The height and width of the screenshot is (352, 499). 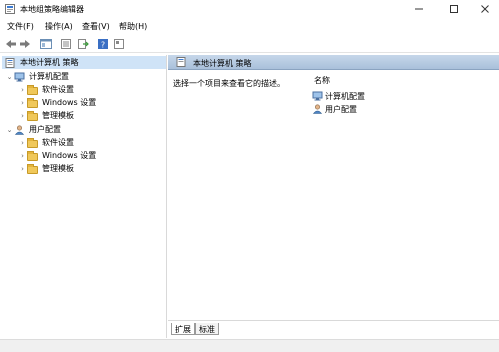 I want to click on console-tree-icon, so click(x=46, y=44).